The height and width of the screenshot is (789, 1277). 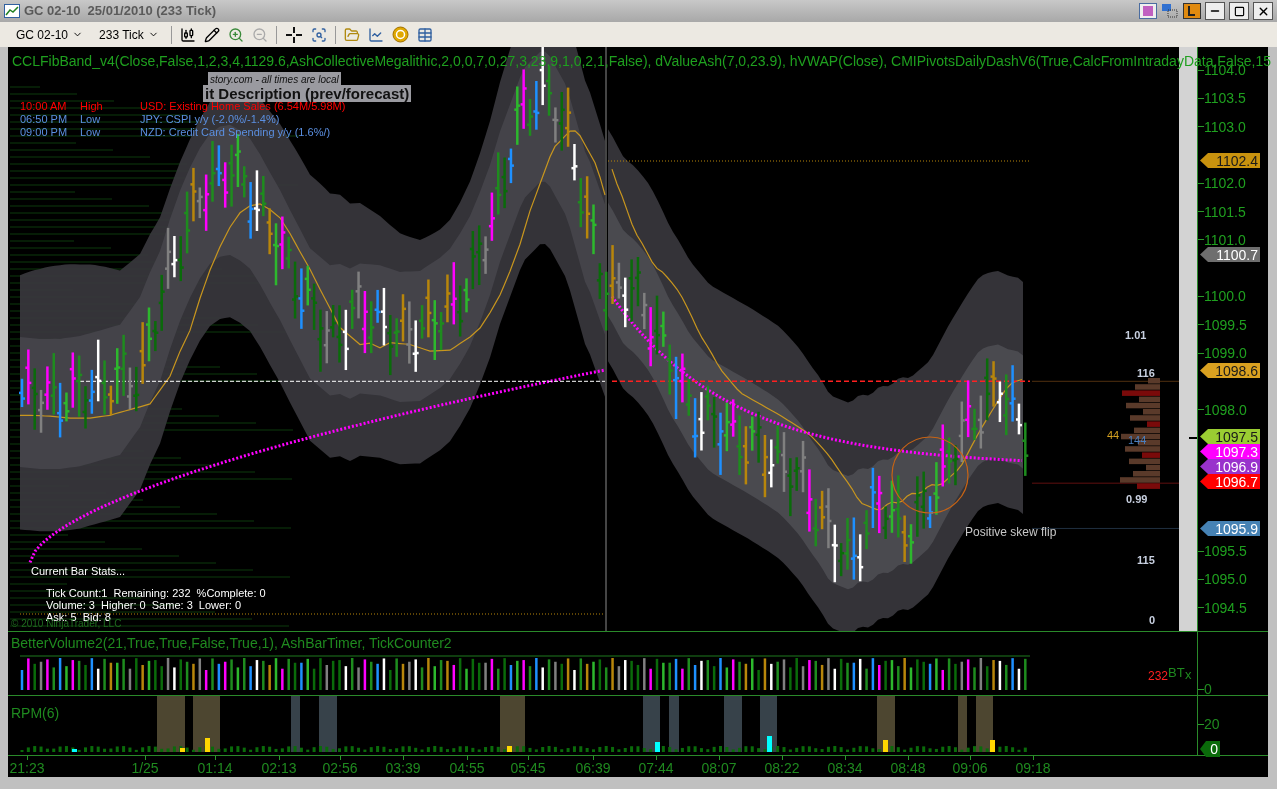 What do you see at coordinates (120, 11) in the screenshot?
I see `window-title: GC 02-10 25/01/2010 (233 Tick)` at bounding box center [120, 11].